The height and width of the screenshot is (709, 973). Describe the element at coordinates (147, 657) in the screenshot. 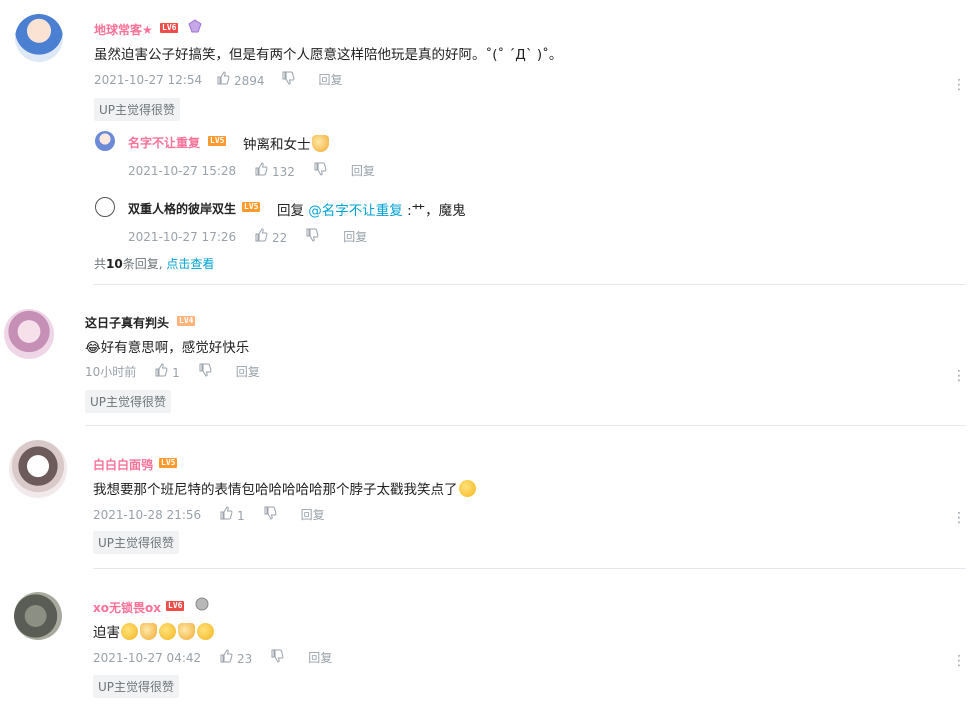

I see `comment-time: 2021-10-27 04:42` at that location.